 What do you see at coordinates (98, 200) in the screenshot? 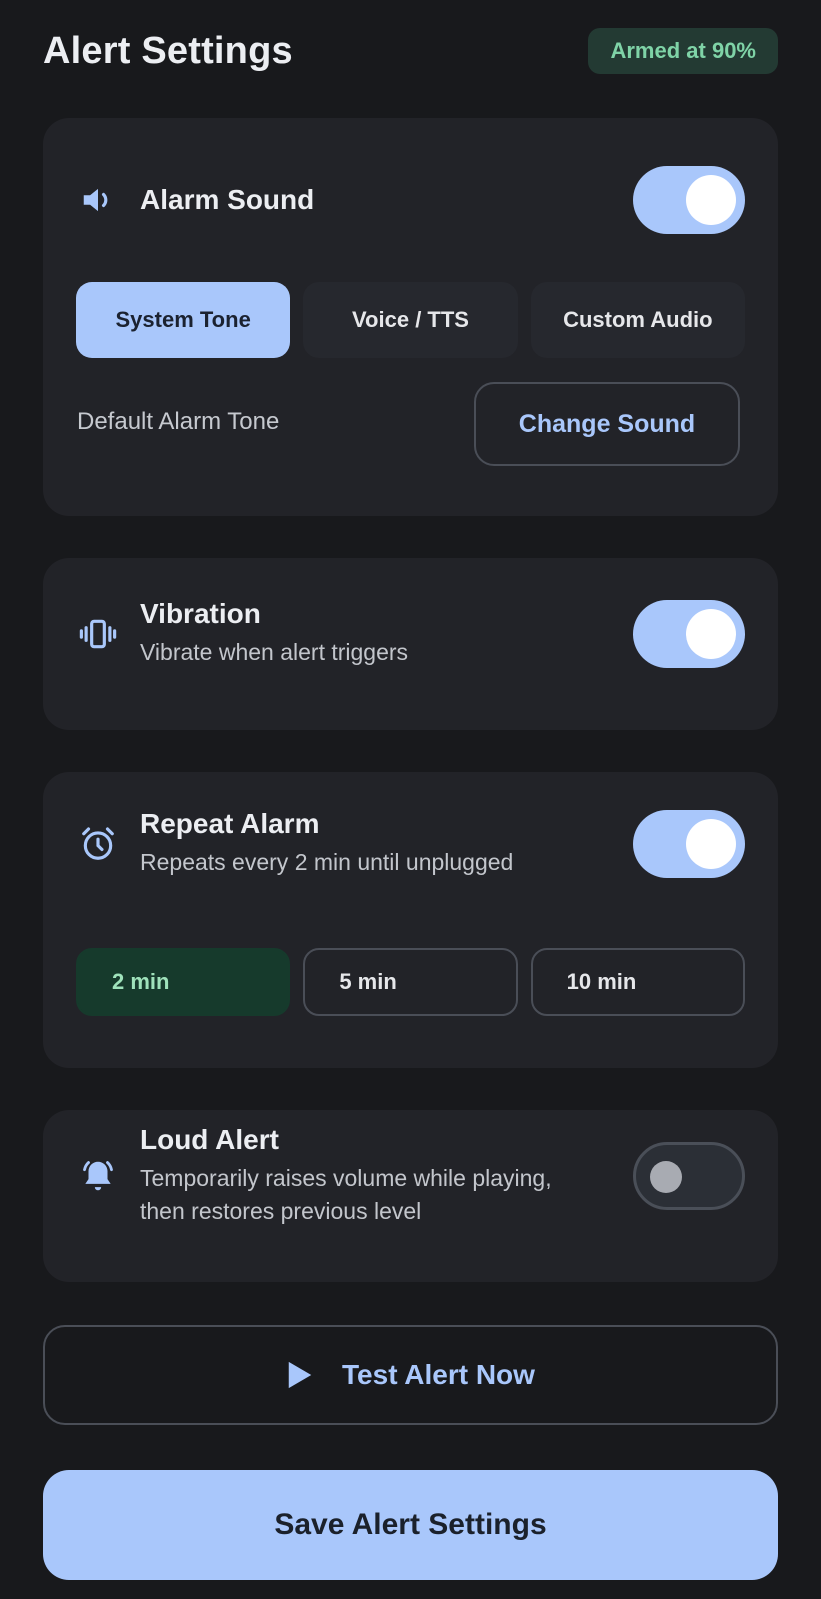
I see `speaker-icon` at bounding box center [98, 200].